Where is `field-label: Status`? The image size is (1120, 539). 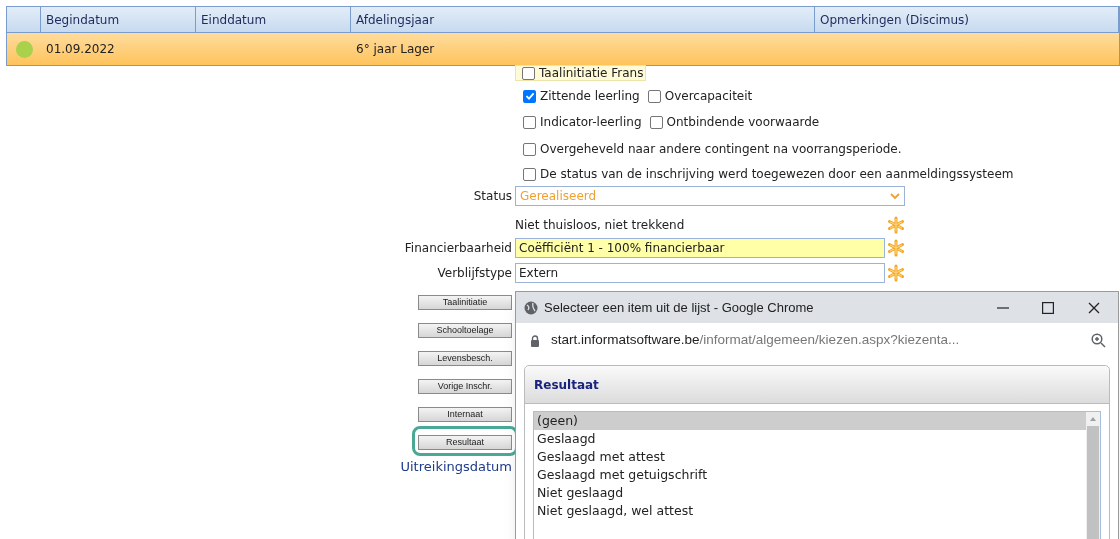
field-label: Status is located at coordinates (492, 196).